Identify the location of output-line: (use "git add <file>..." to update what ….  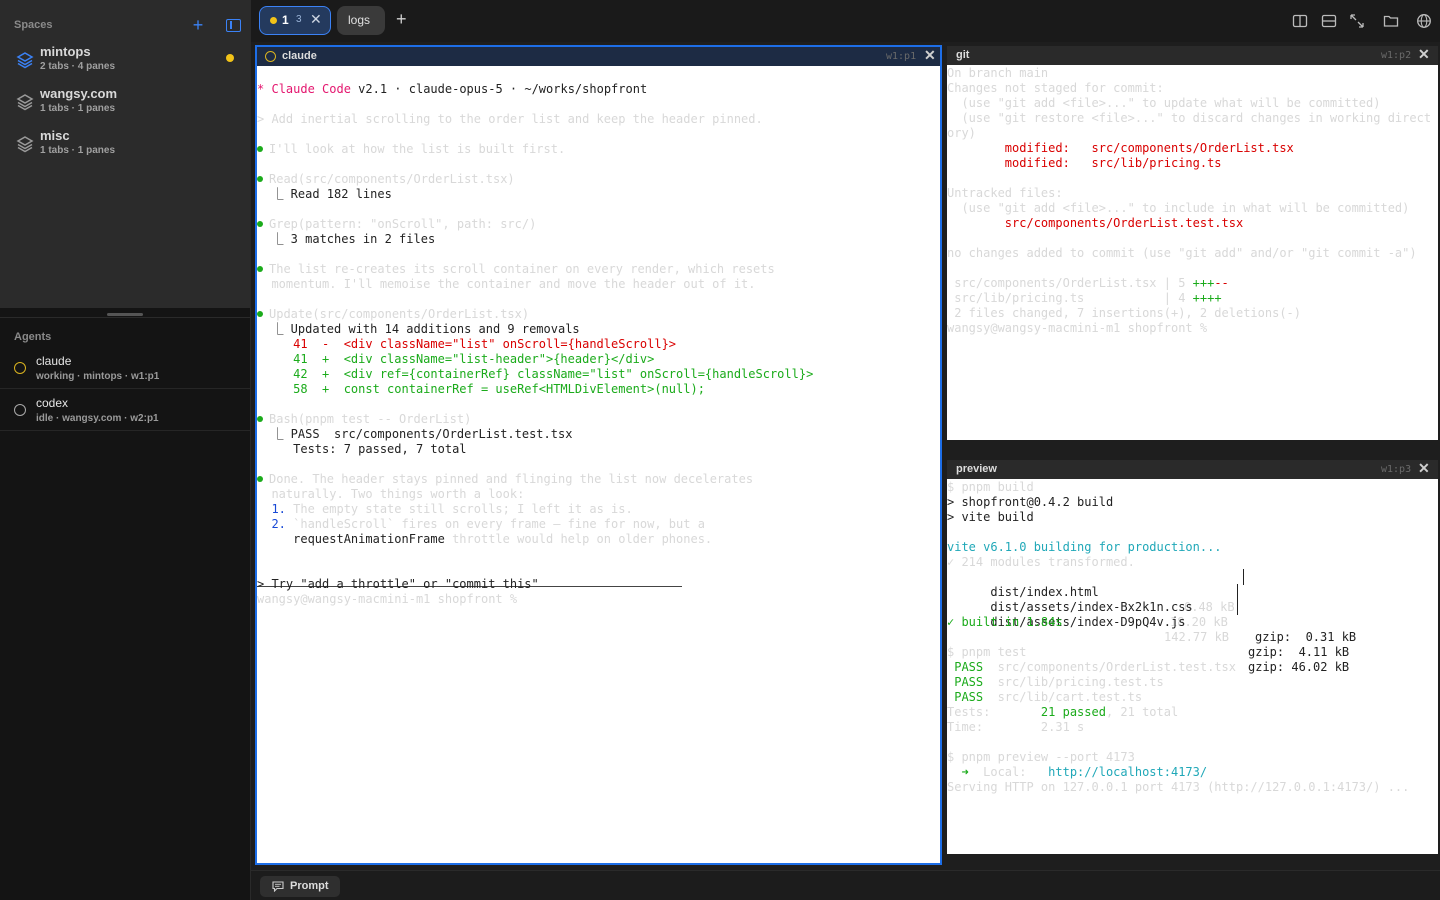
(1164, 103).